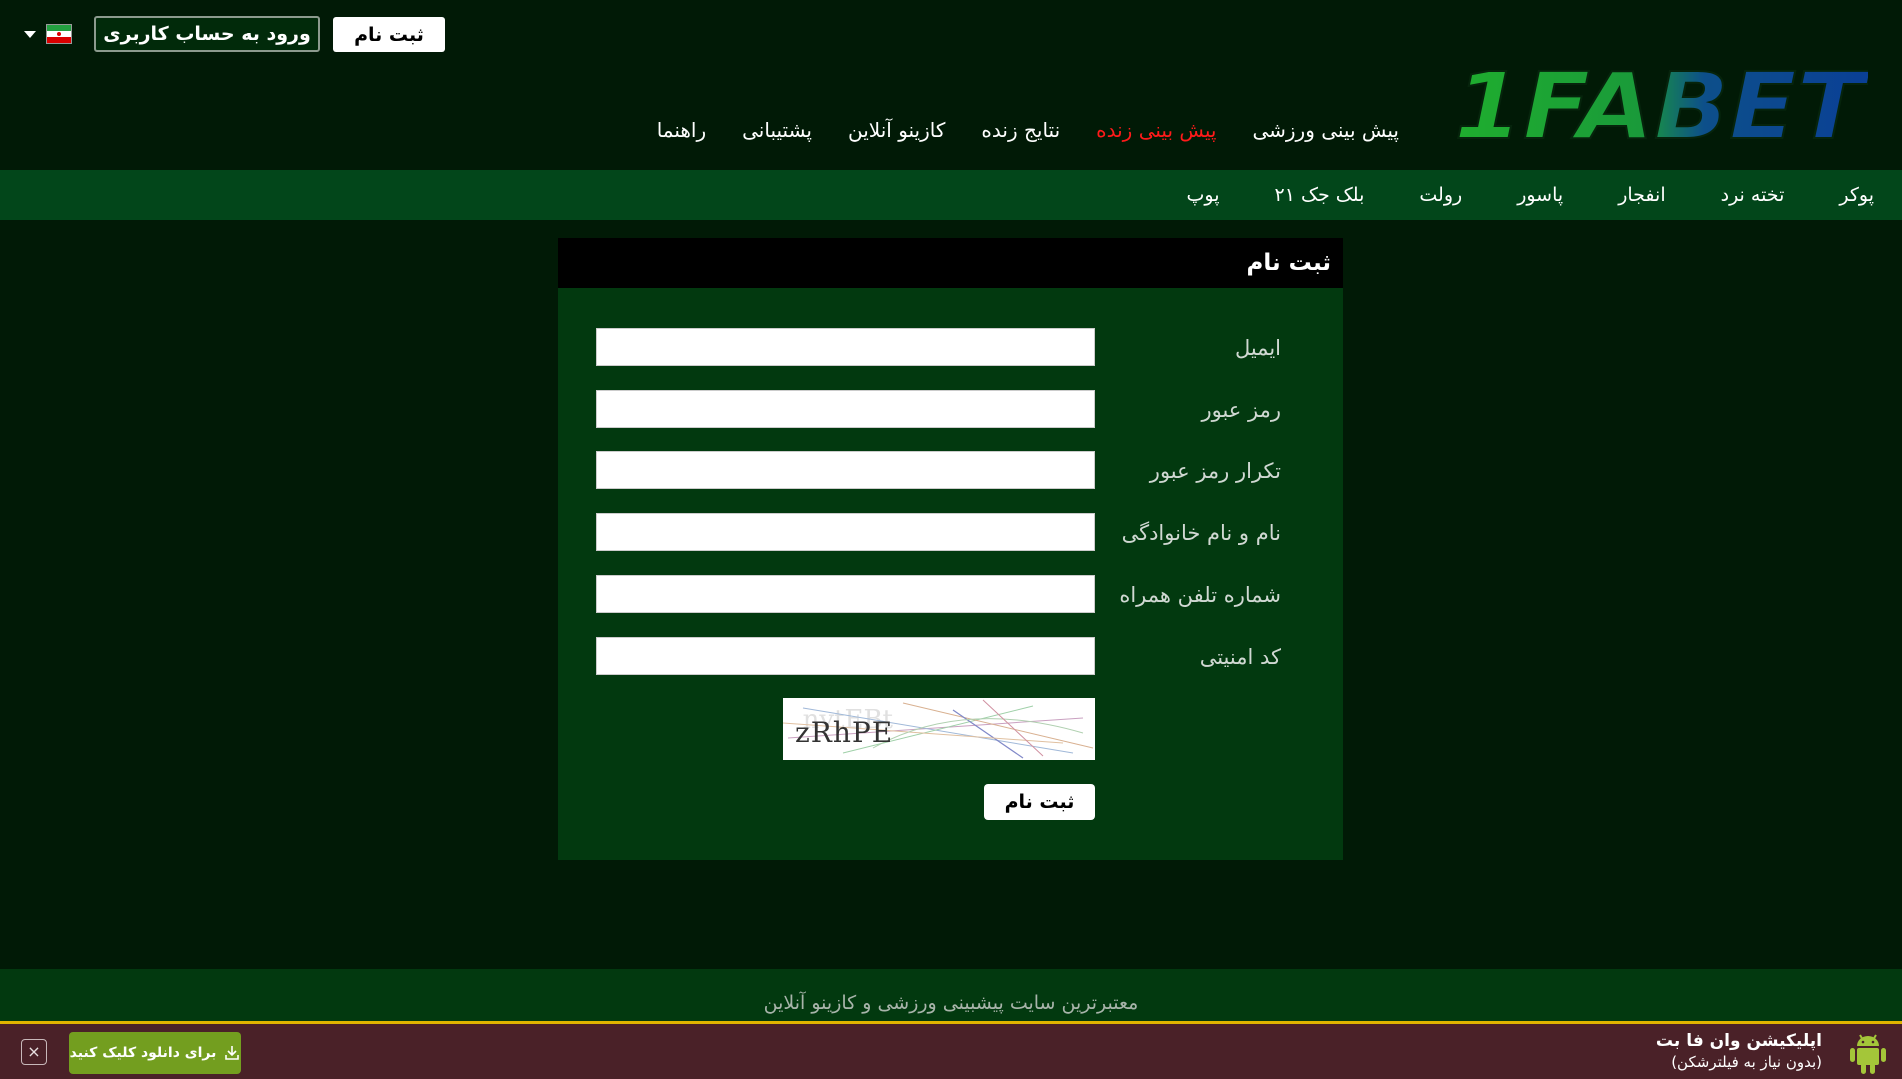 Image resolution: width=1902 pixels, height=1079 pixels. What do you see at coordinates (1868, 1054) in the screenshot?
I see `android-icon` at bounding box center [1868, 1054].